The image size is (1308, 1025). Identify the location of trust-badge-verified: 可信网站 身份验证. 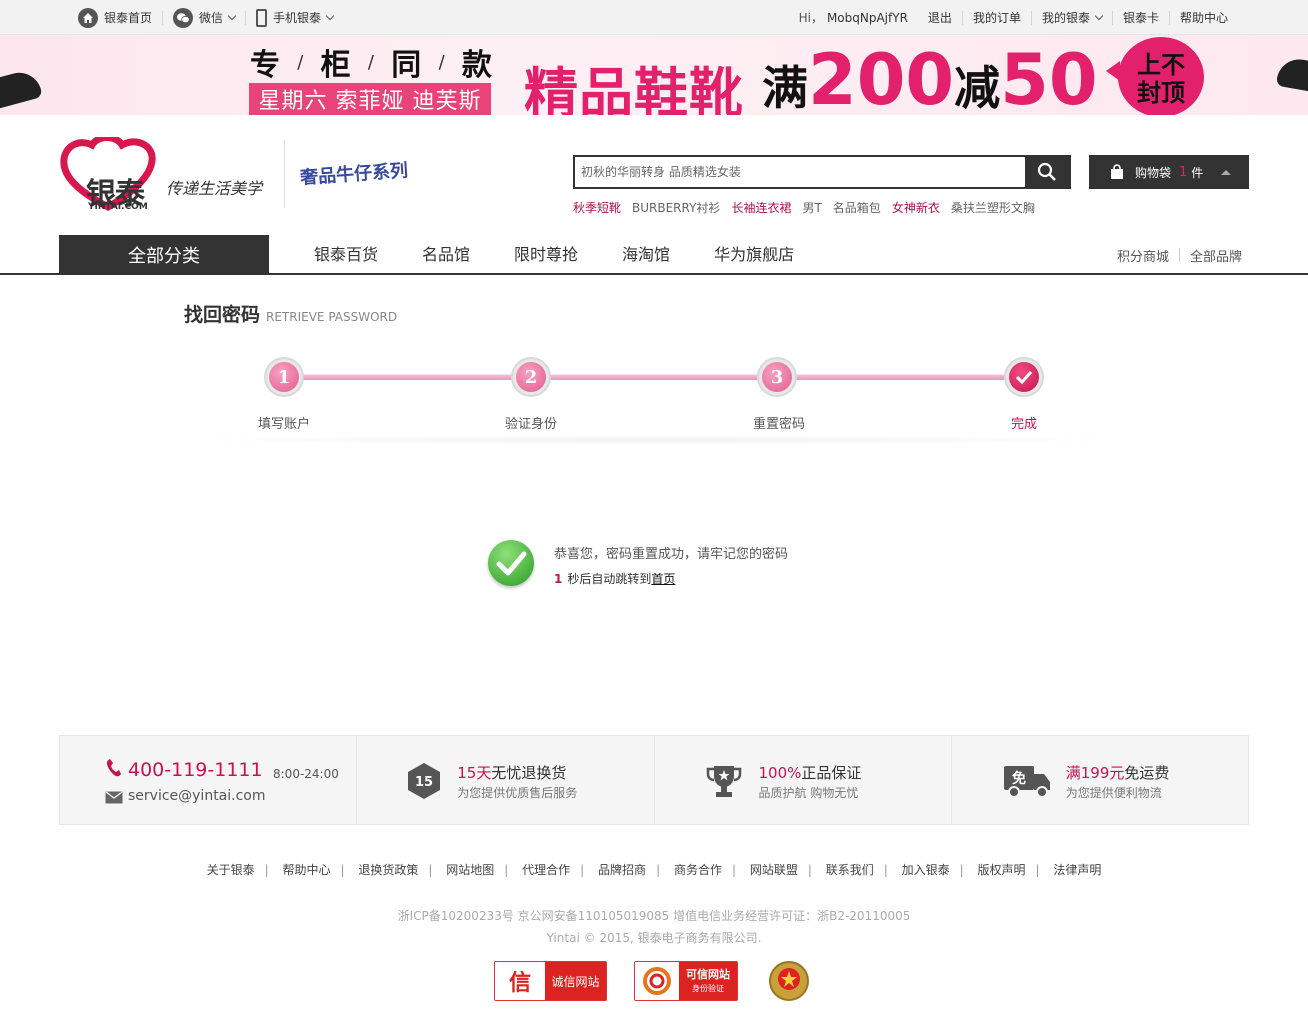
(686, 981).